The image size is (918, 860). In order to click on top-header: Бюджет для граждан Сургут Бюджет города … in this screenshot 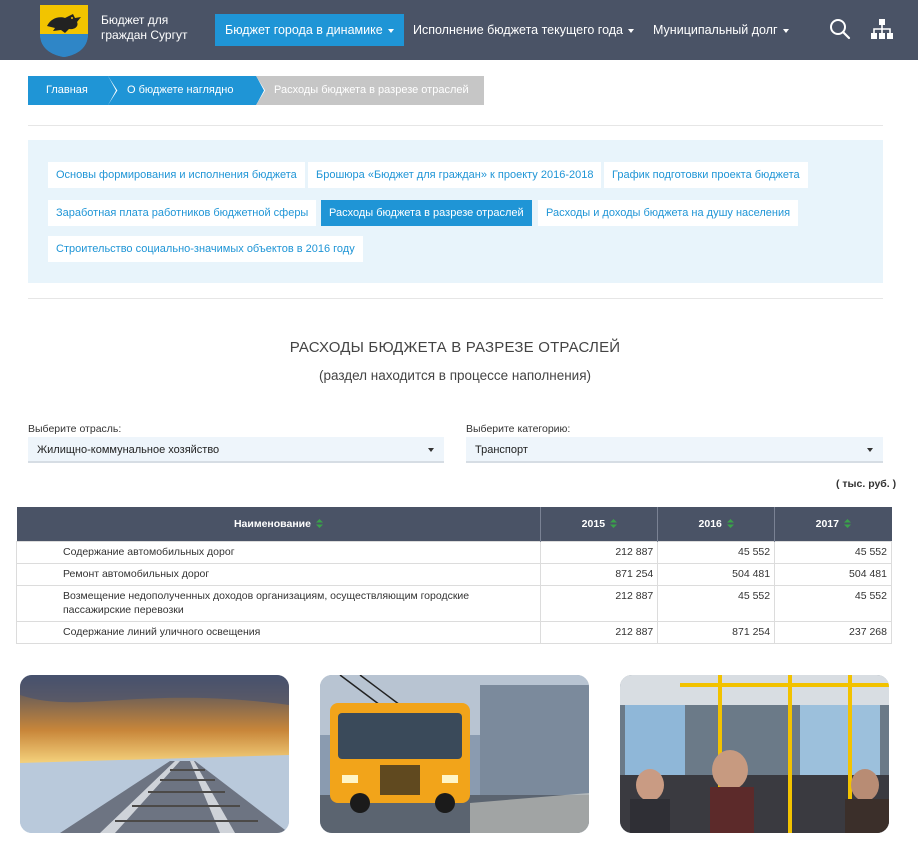, I will do `click(459, 30)`.